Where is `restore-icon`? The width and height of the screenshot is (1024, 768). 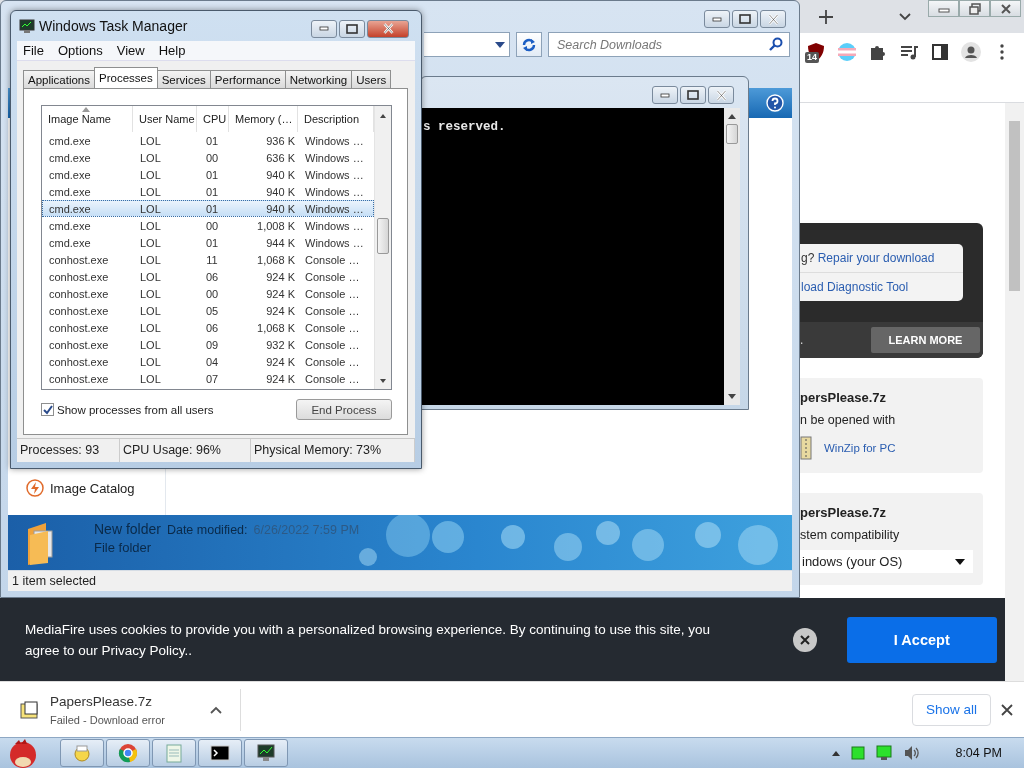
restore-icon is located at coordinates (974, 8).